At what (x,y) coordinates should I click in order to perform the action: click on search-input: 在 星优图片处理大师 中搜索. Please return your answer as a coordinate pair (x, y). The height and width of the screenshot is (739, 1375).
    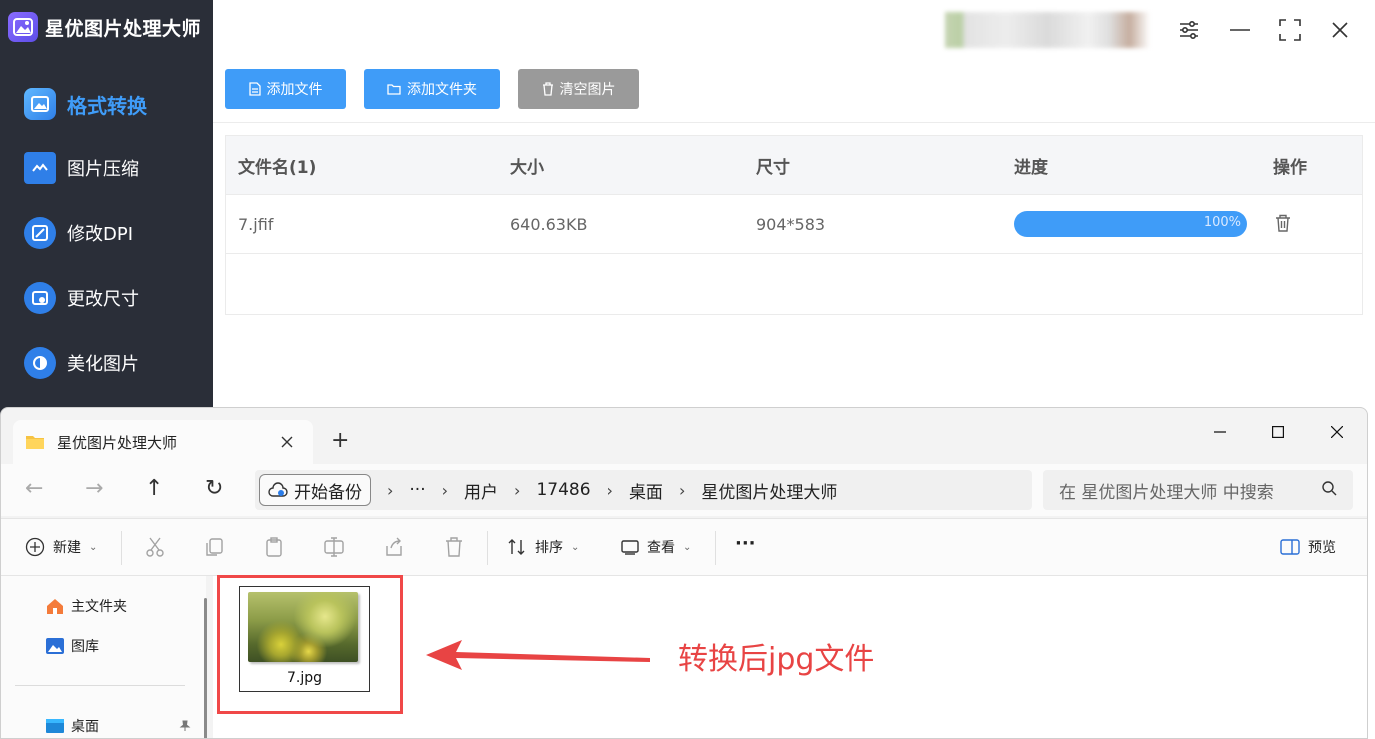
    Looking at the image, I should click on (1198, 490).